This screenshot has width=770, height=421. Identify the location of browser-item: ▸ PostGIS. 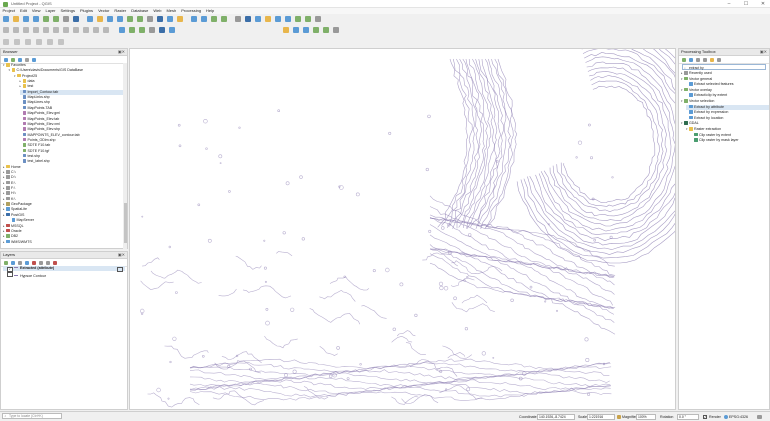
(63, 215).